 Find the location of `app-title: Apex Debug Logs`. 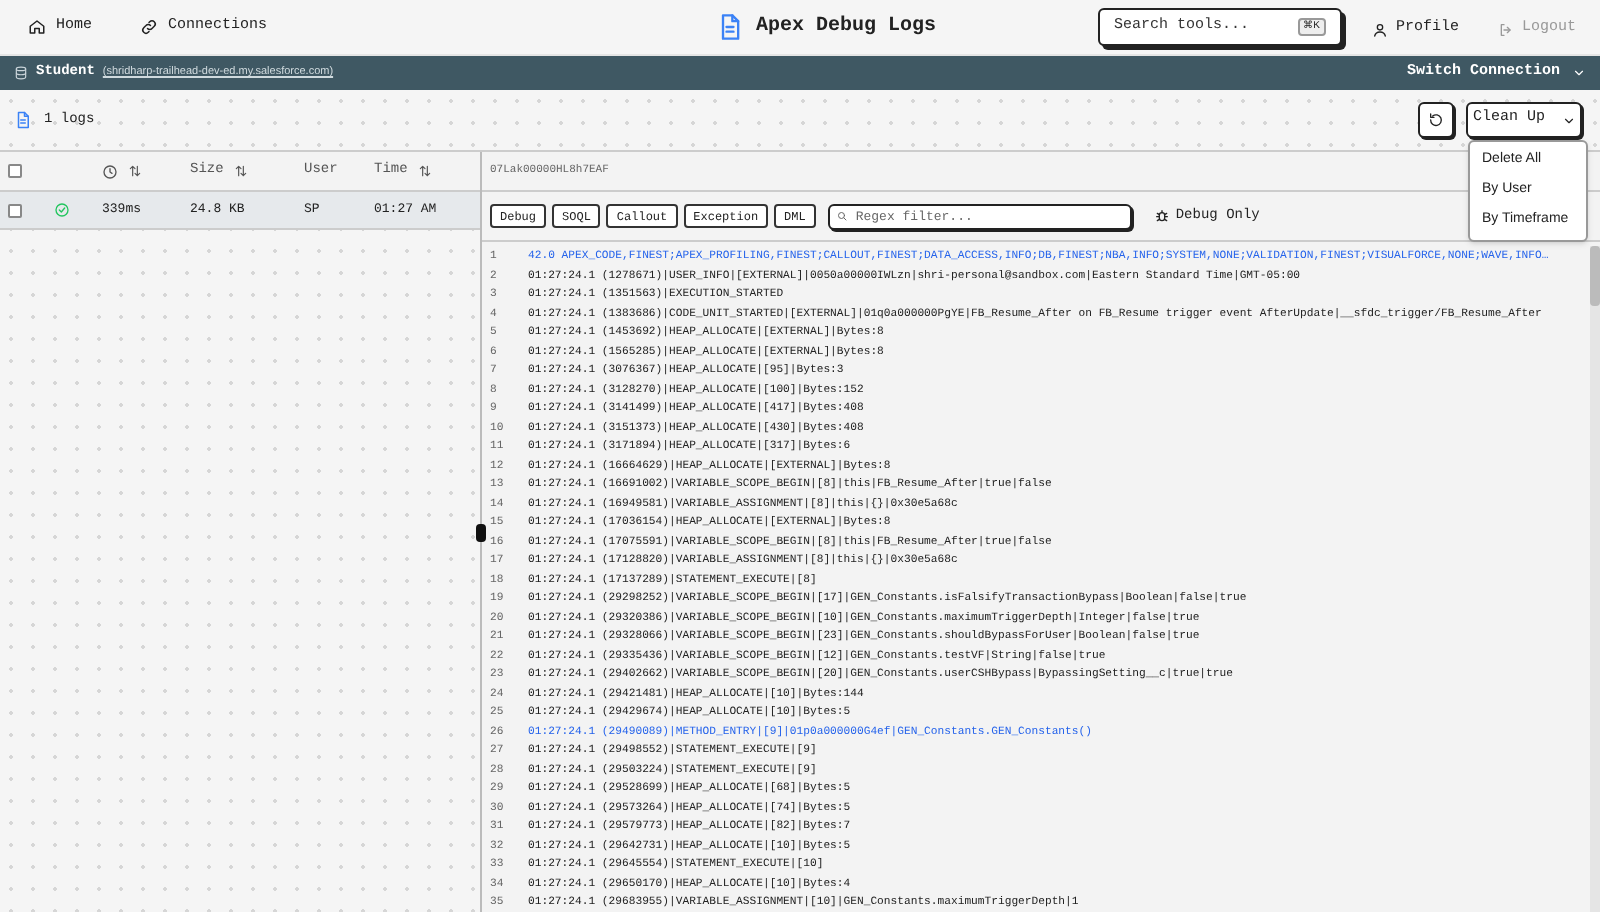

app-title: Apex Debug Logs is located at coordinates (846, 27).